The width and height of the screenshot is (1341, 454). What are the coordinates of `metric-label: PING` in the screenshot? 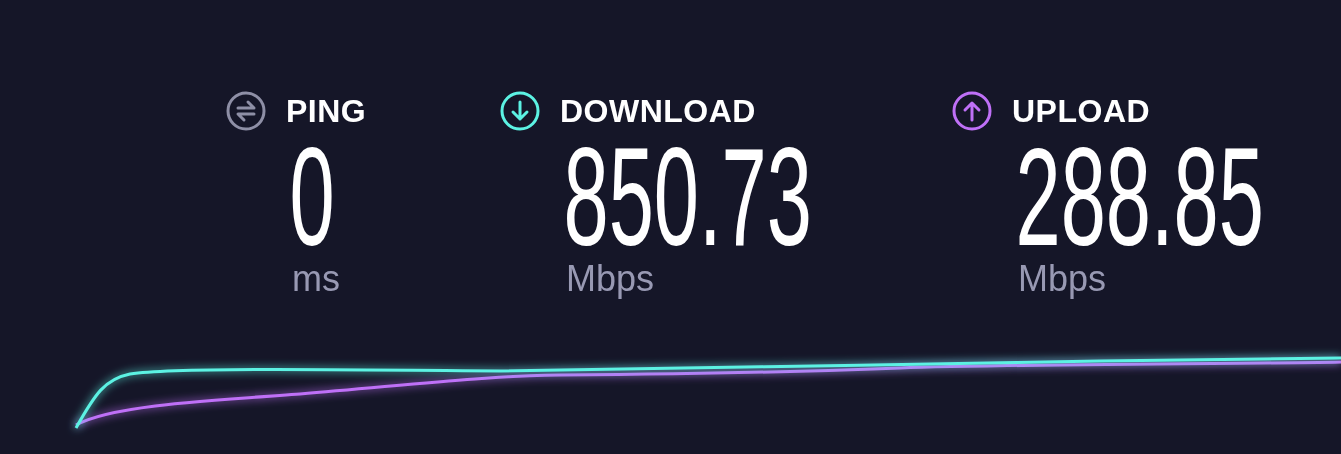 It's located at (326, 111).